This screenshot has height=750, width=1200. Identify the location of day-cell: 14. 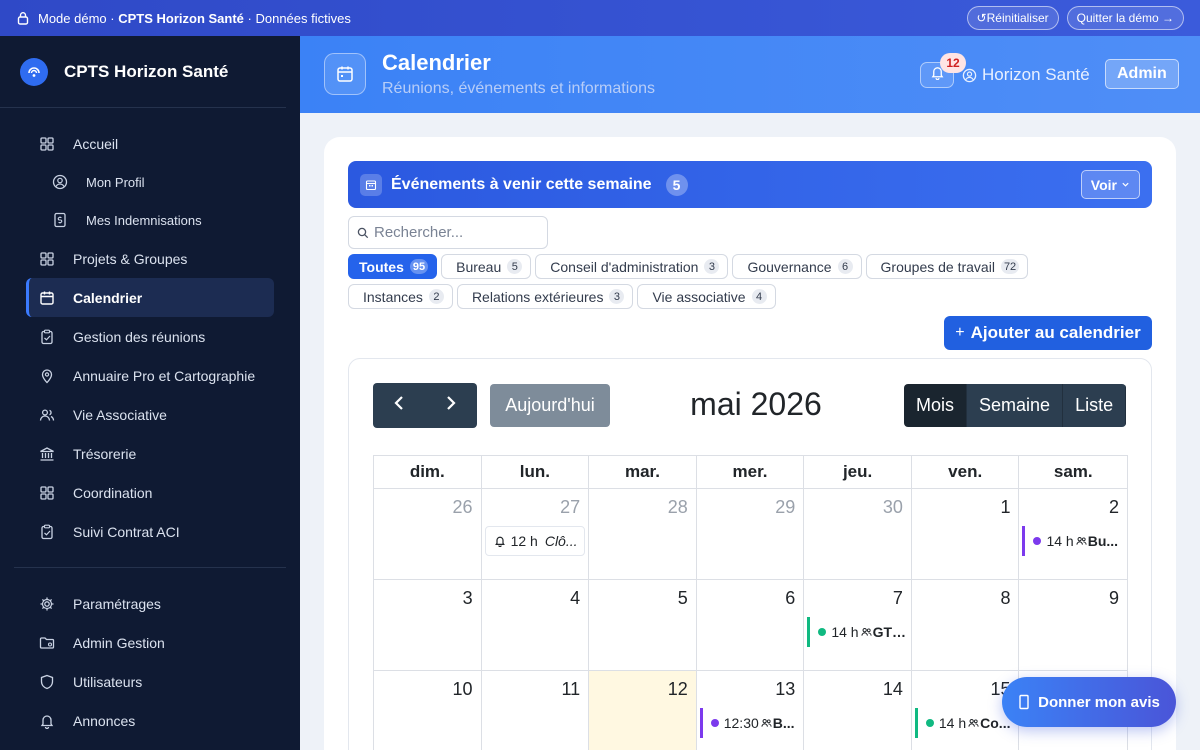
(858, 710).